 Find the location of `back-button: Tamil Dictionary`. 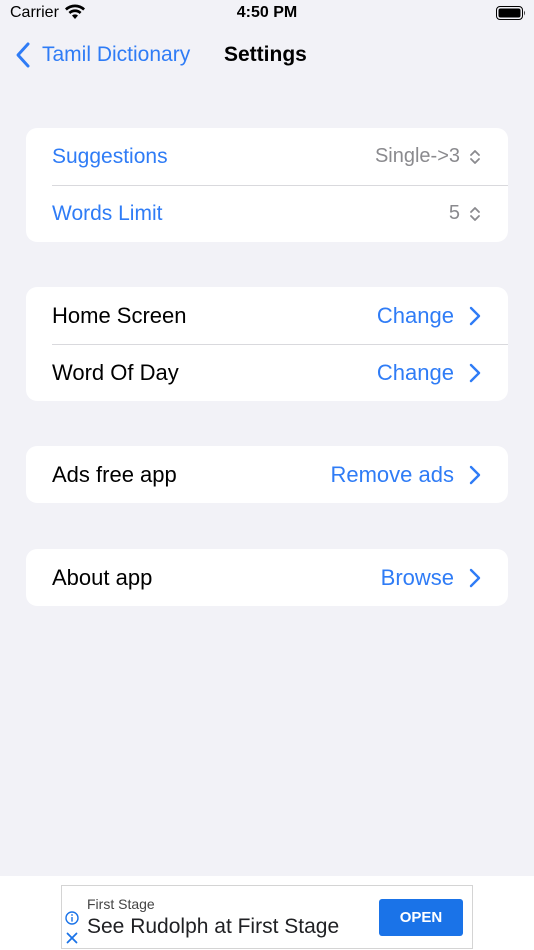

back-button: Tamil Dictionary is located at coordinates (102, 55).